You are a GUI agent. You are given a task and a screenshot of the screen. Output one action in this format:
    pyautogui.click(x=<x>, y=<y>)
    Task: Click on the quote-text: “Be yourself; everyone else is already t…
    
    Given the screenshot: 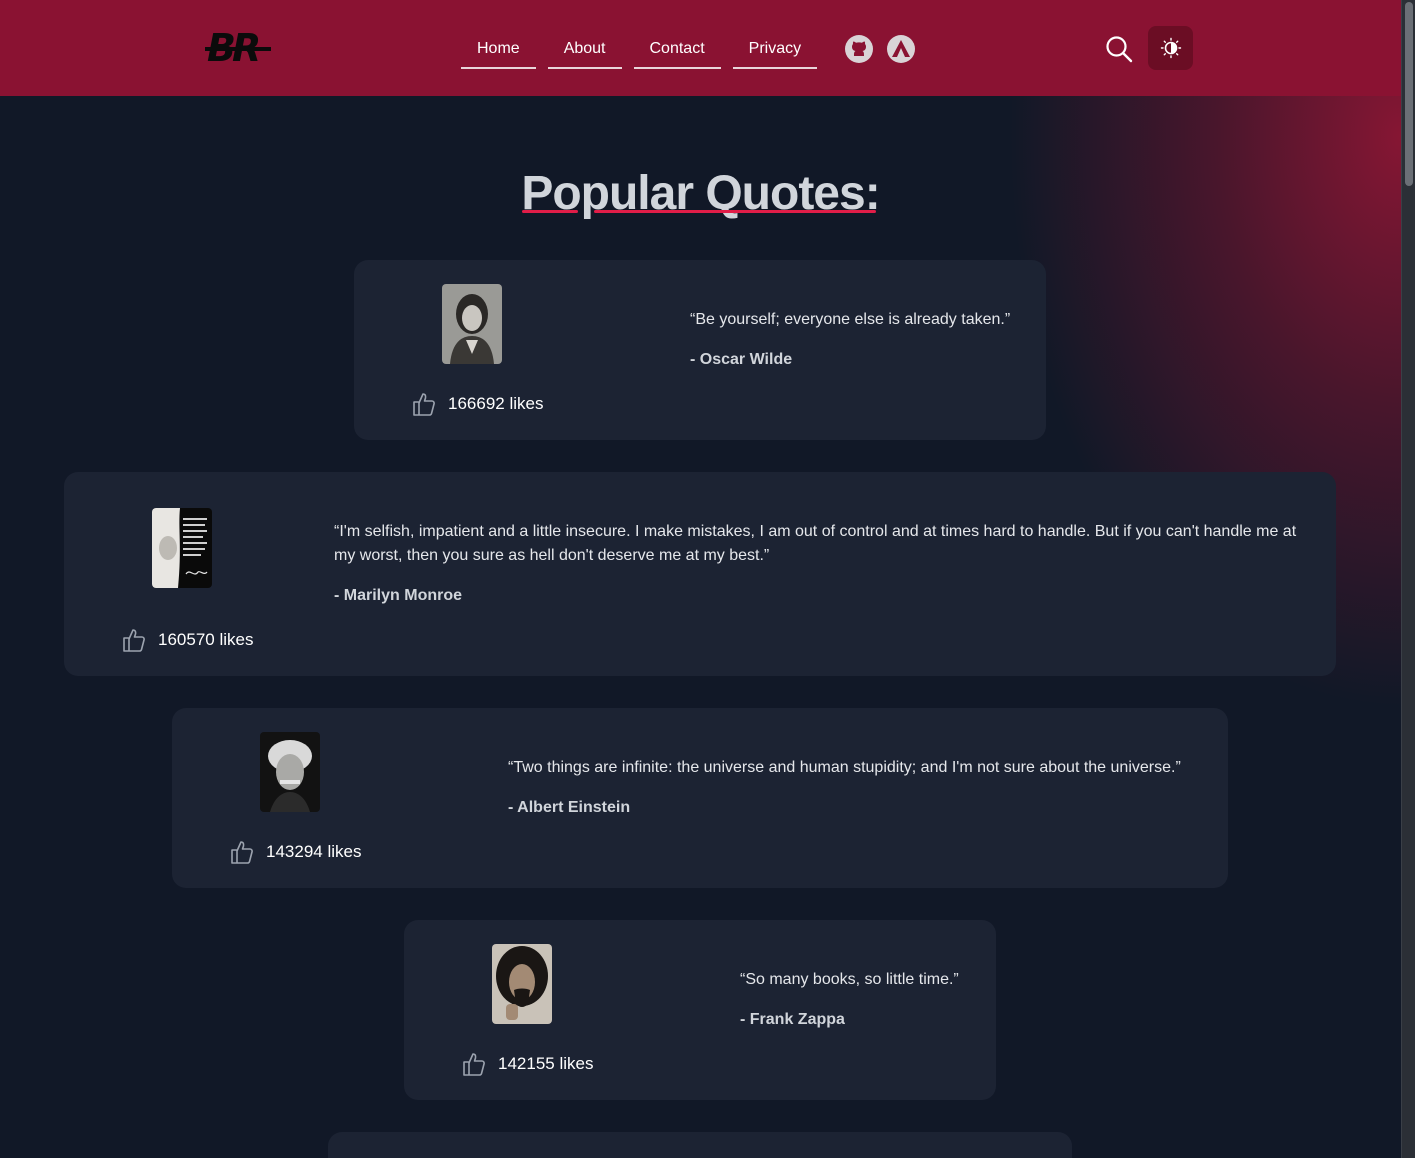 What is the action you would take?
    pyautogui.click(x=850, y=319)
    